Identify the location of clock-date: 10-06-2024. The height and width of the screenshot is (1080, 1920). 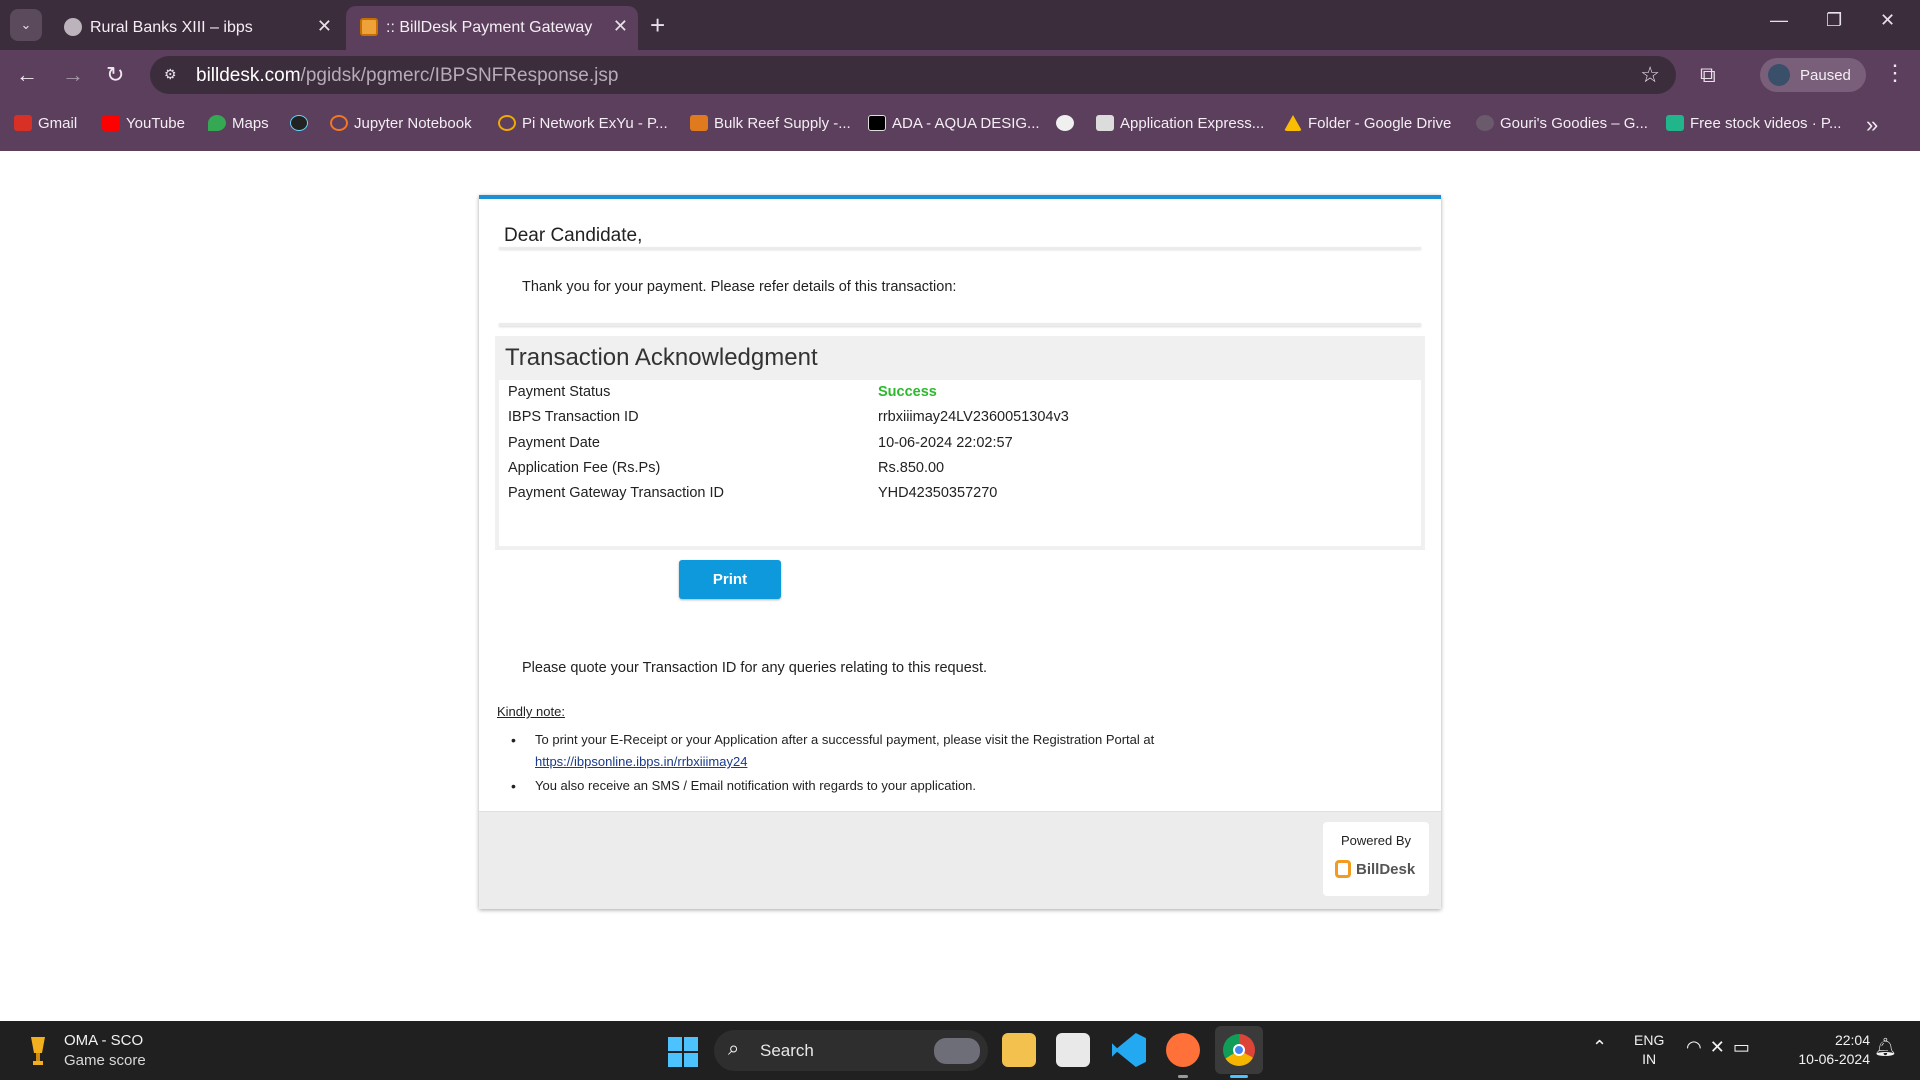
(1834, 1059).